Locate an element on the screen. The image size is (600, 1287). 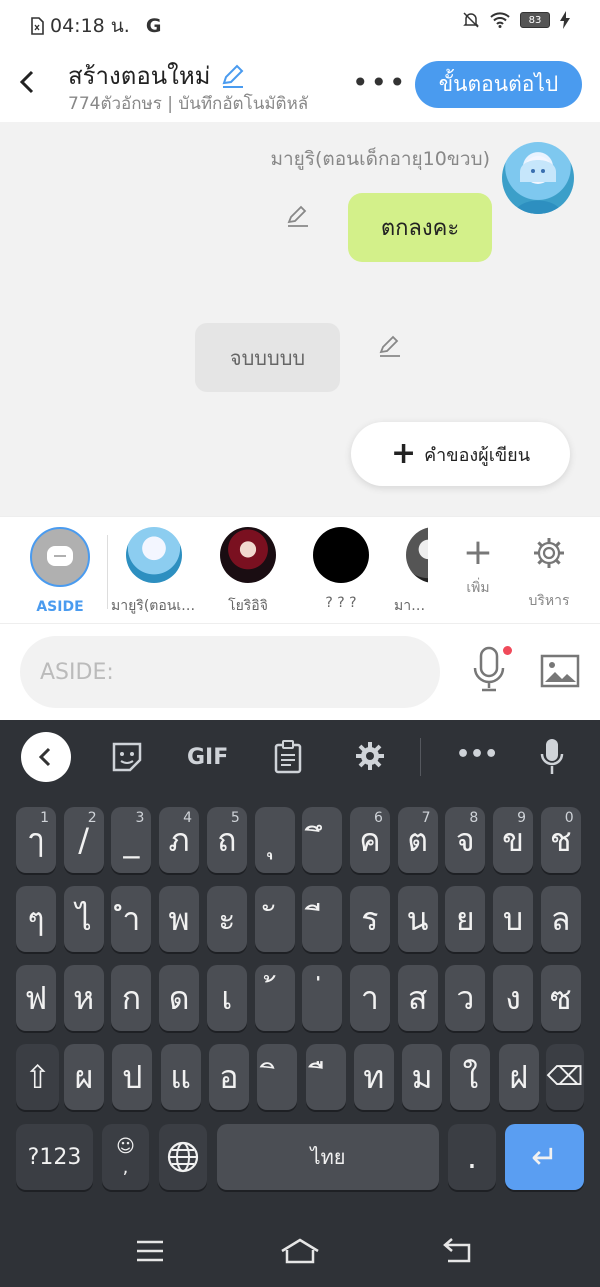
key: ถ5 is located at coordinates (226, 840).